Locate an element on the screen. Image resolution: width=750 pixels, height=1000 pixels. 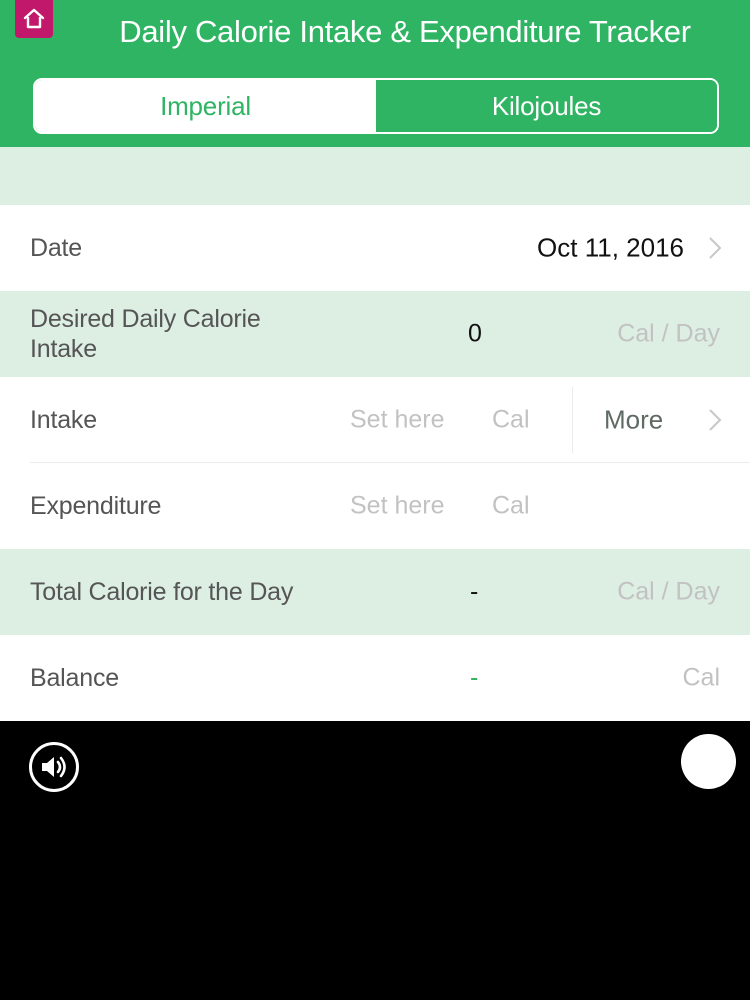
date-row: Date Oct 11, 2016 is located at coordinates (375, 248).